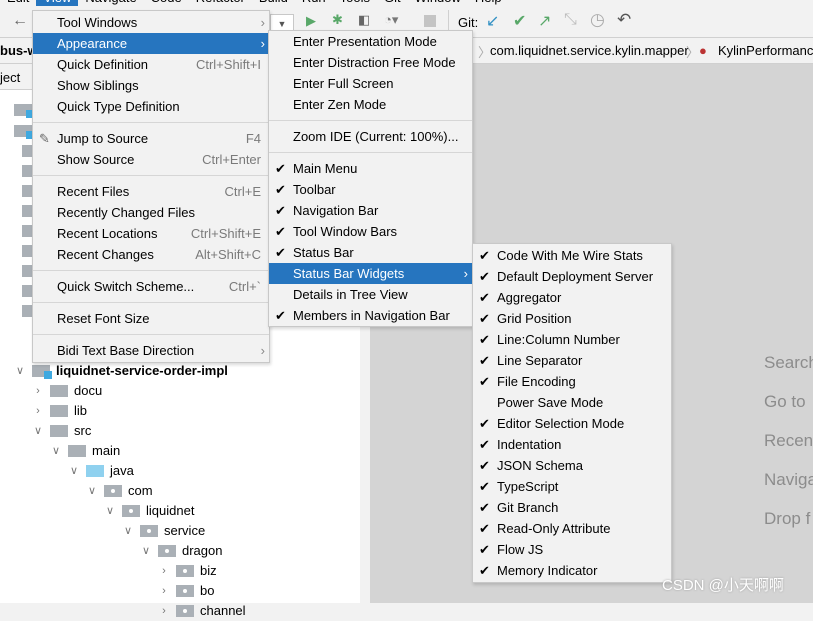 This screenshot has width=813, height=621. I want to click on menu-item-members-in-navigation-bar: ✔ Members in Navigation Bar, so click(370, 315).